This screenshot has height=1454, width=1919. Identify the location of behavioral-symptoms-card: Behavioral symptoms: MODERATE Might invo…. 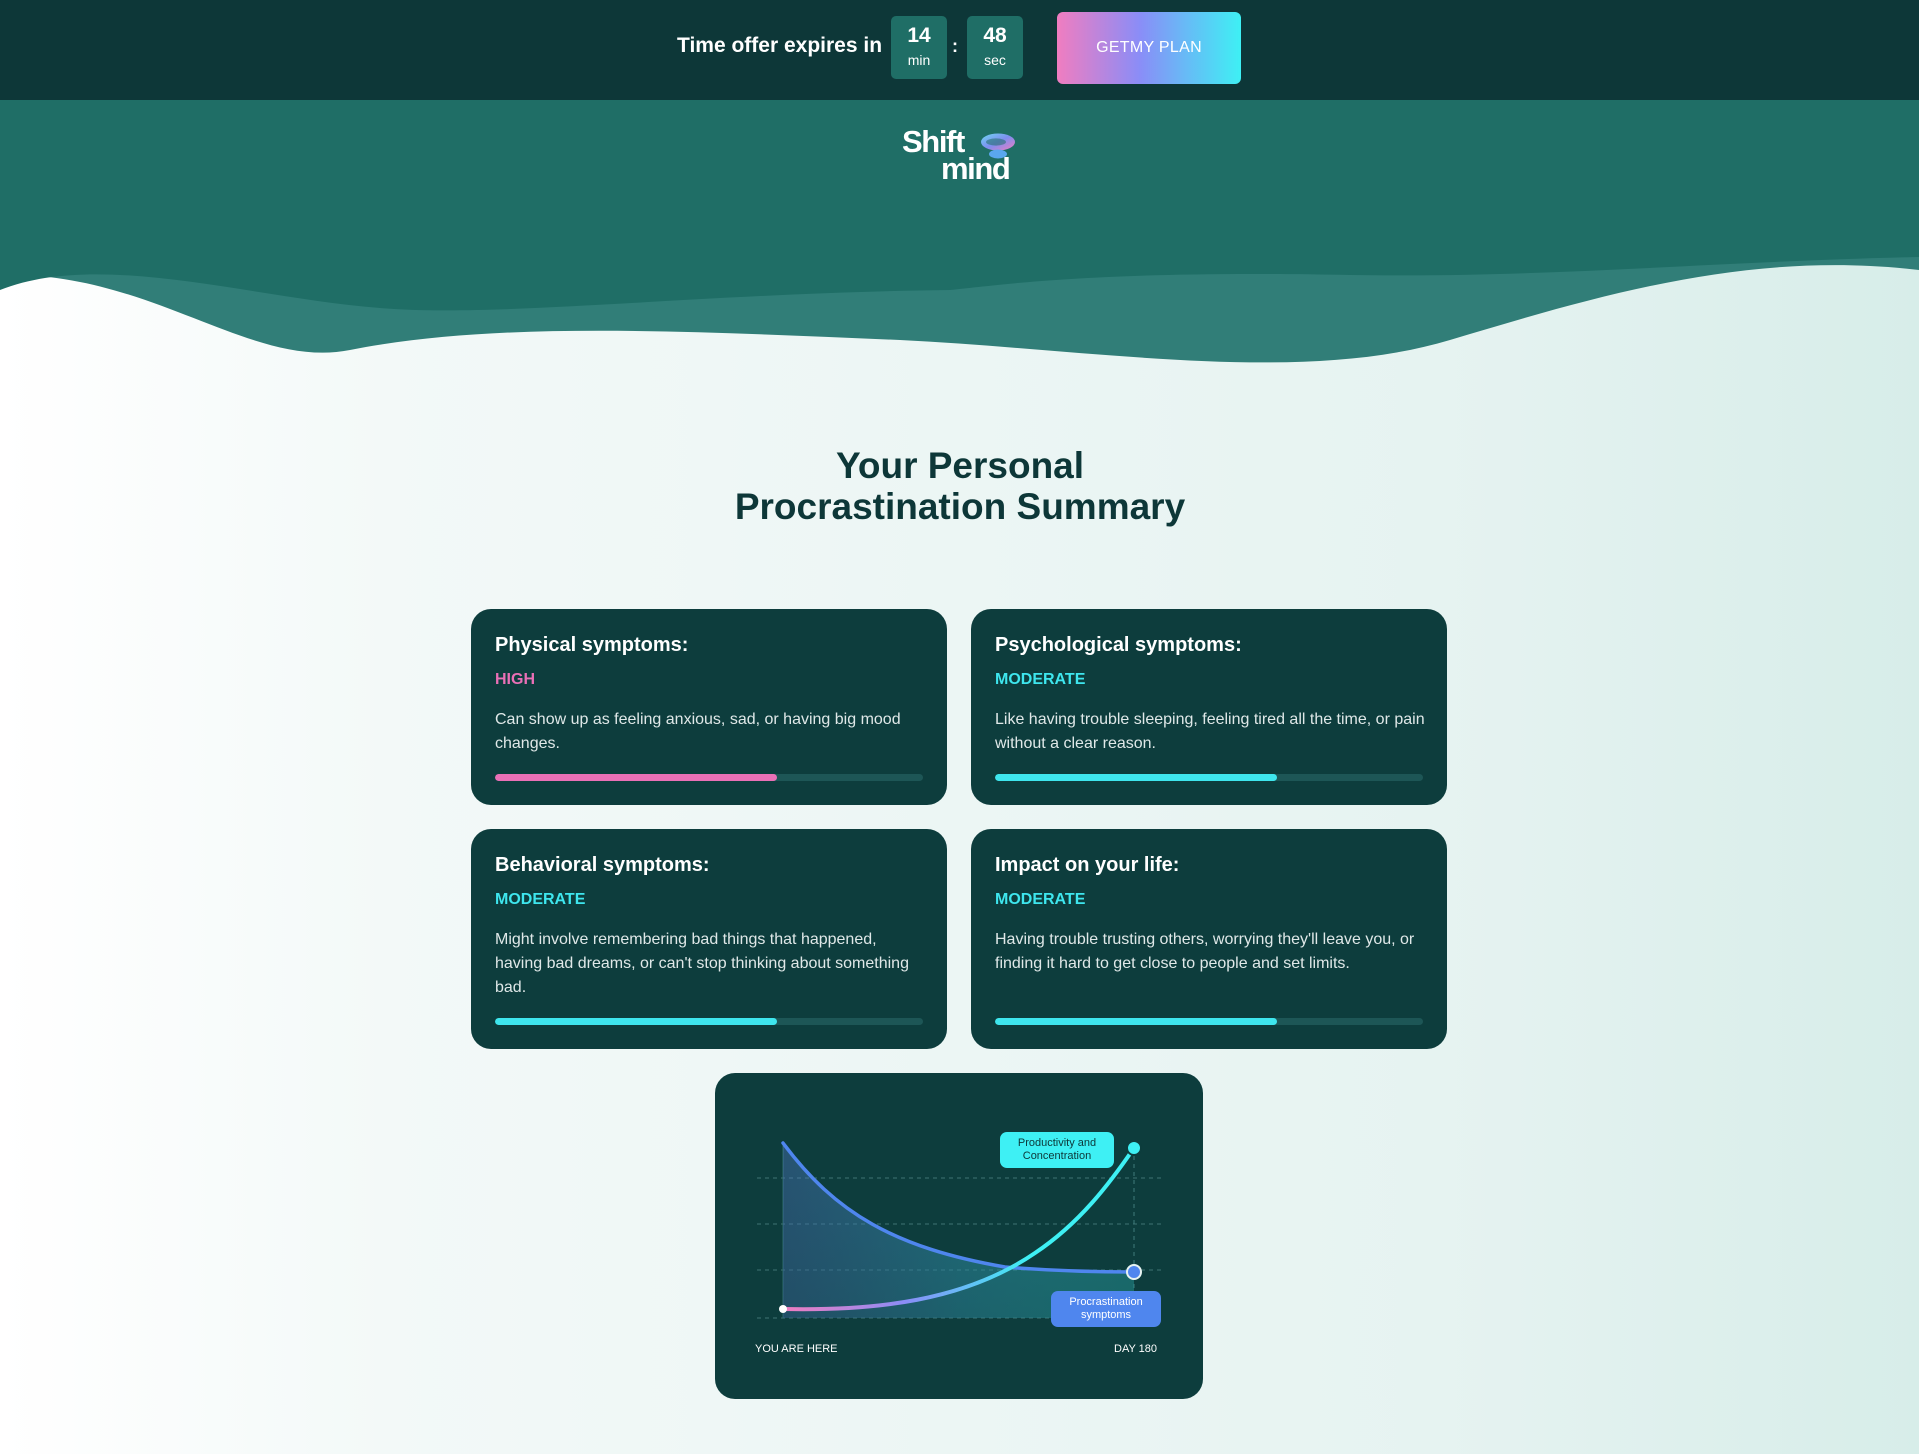
(709, 939).